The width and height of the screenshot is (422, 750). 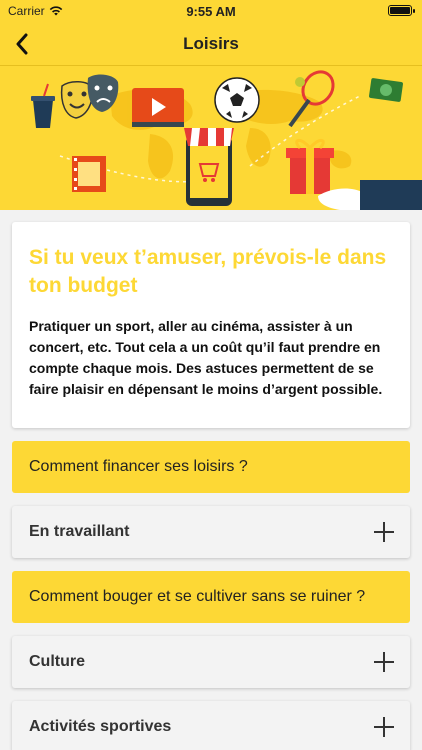 What do you see at coordinates (79, 531) in the screenshot?
I see `accordion-item-label: En travaillant` at bounding box center [79, 531].